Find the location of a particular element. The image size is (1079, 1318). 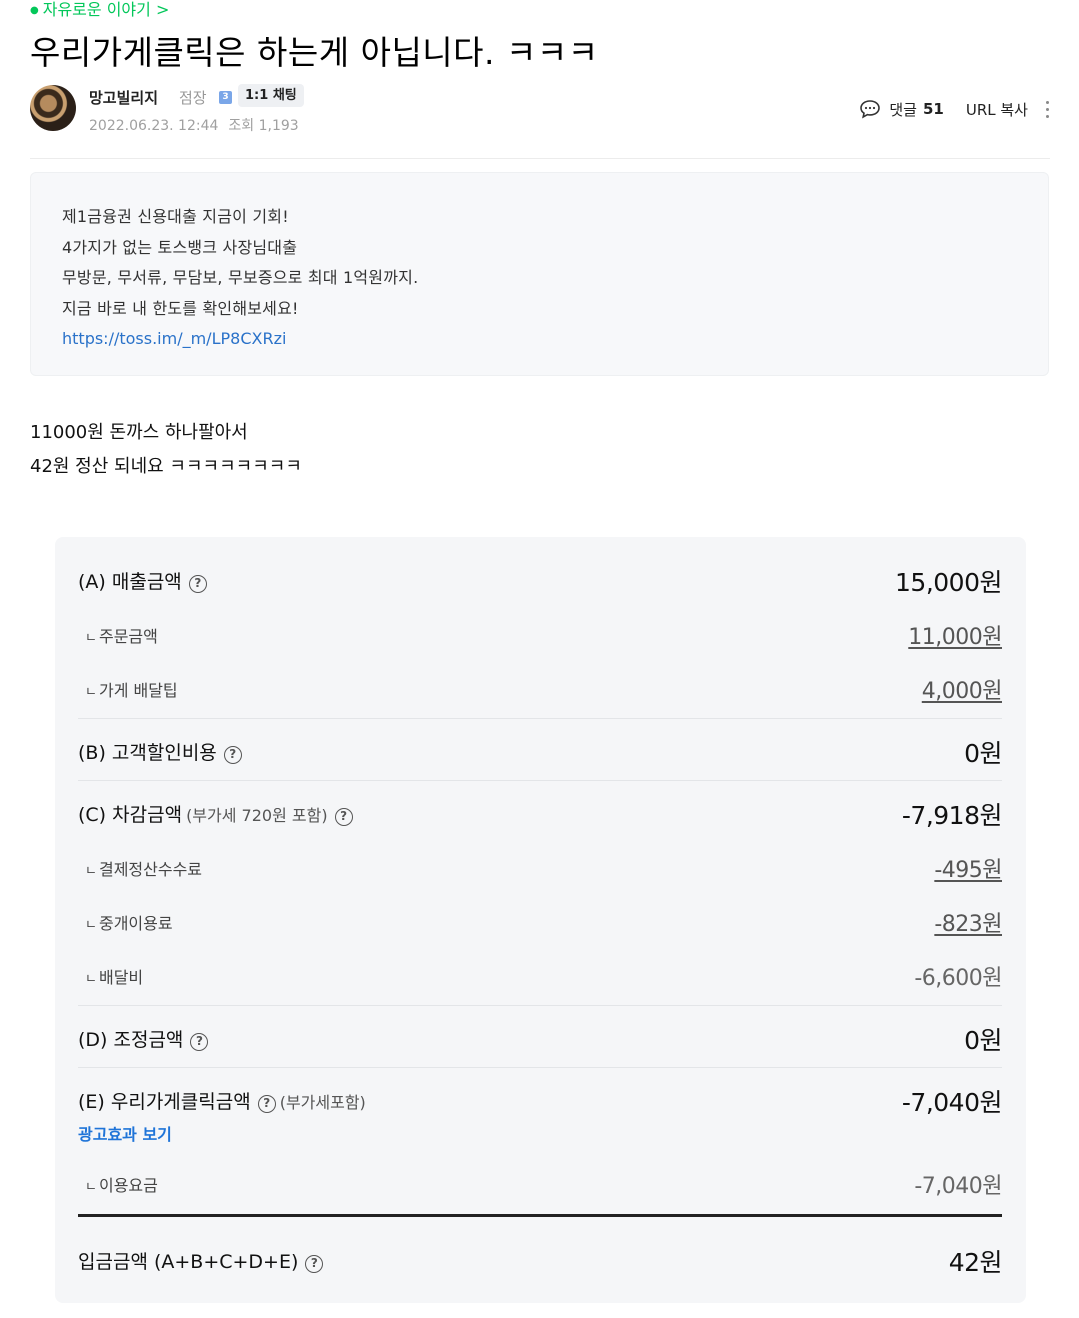

order-label: 주문금액 is located at coordinates (128, 636).